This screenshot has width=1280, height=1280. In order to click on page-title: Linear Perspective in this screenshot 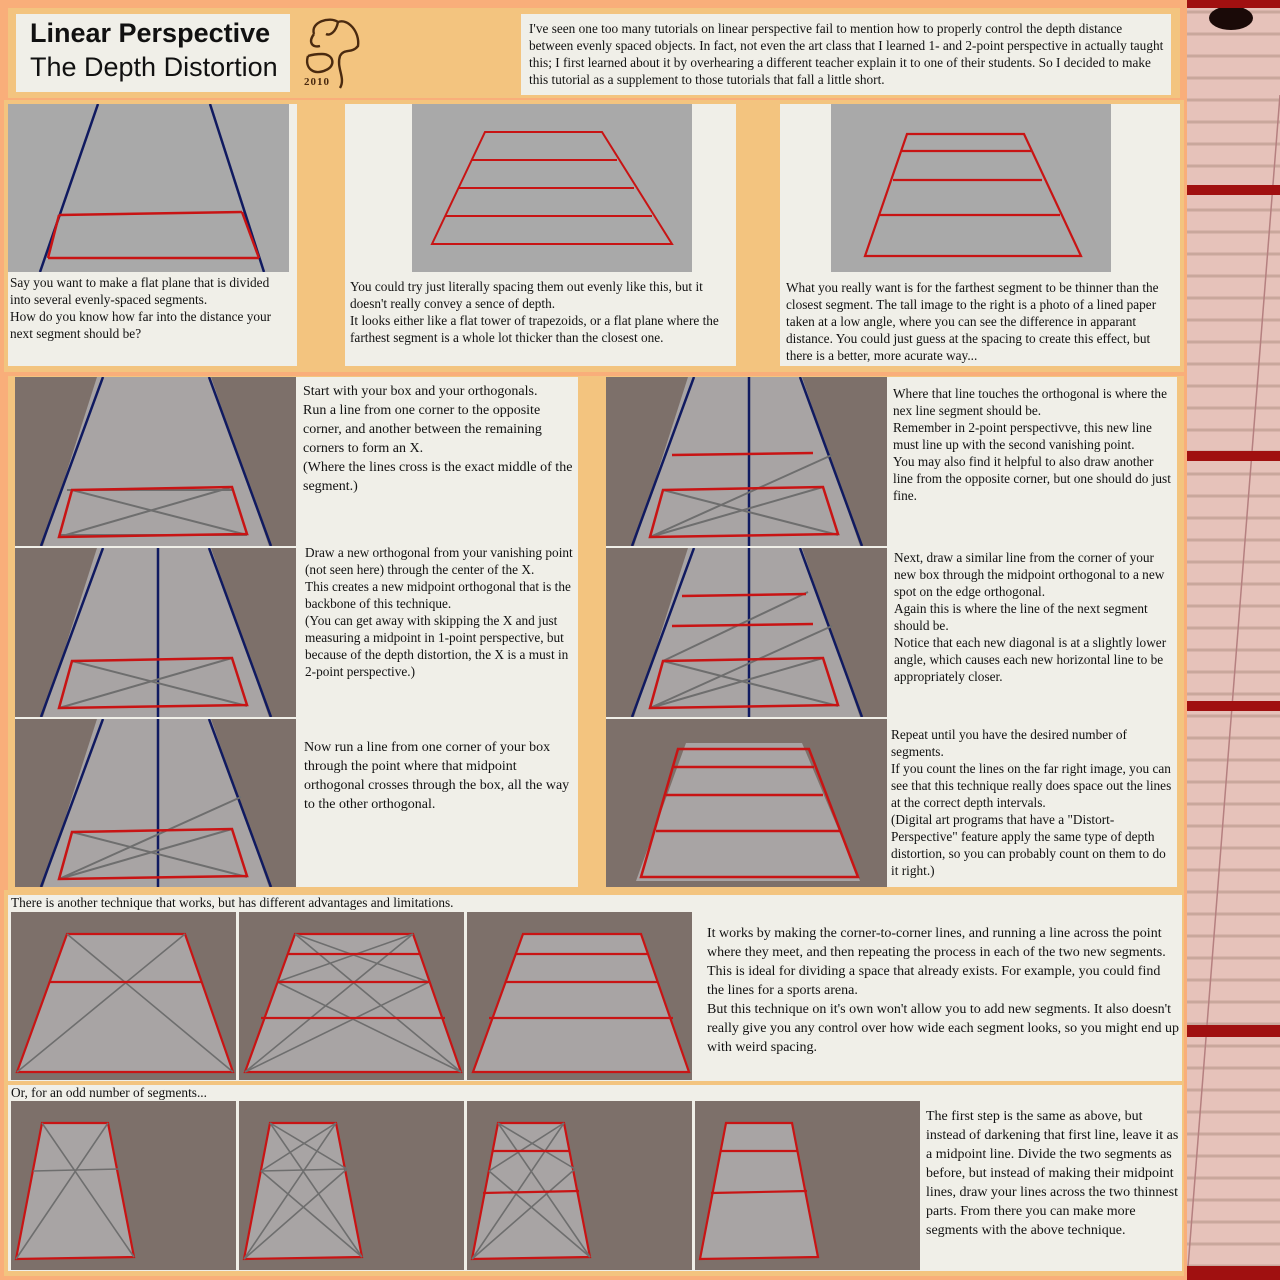, I will do `click(150, 33)`.